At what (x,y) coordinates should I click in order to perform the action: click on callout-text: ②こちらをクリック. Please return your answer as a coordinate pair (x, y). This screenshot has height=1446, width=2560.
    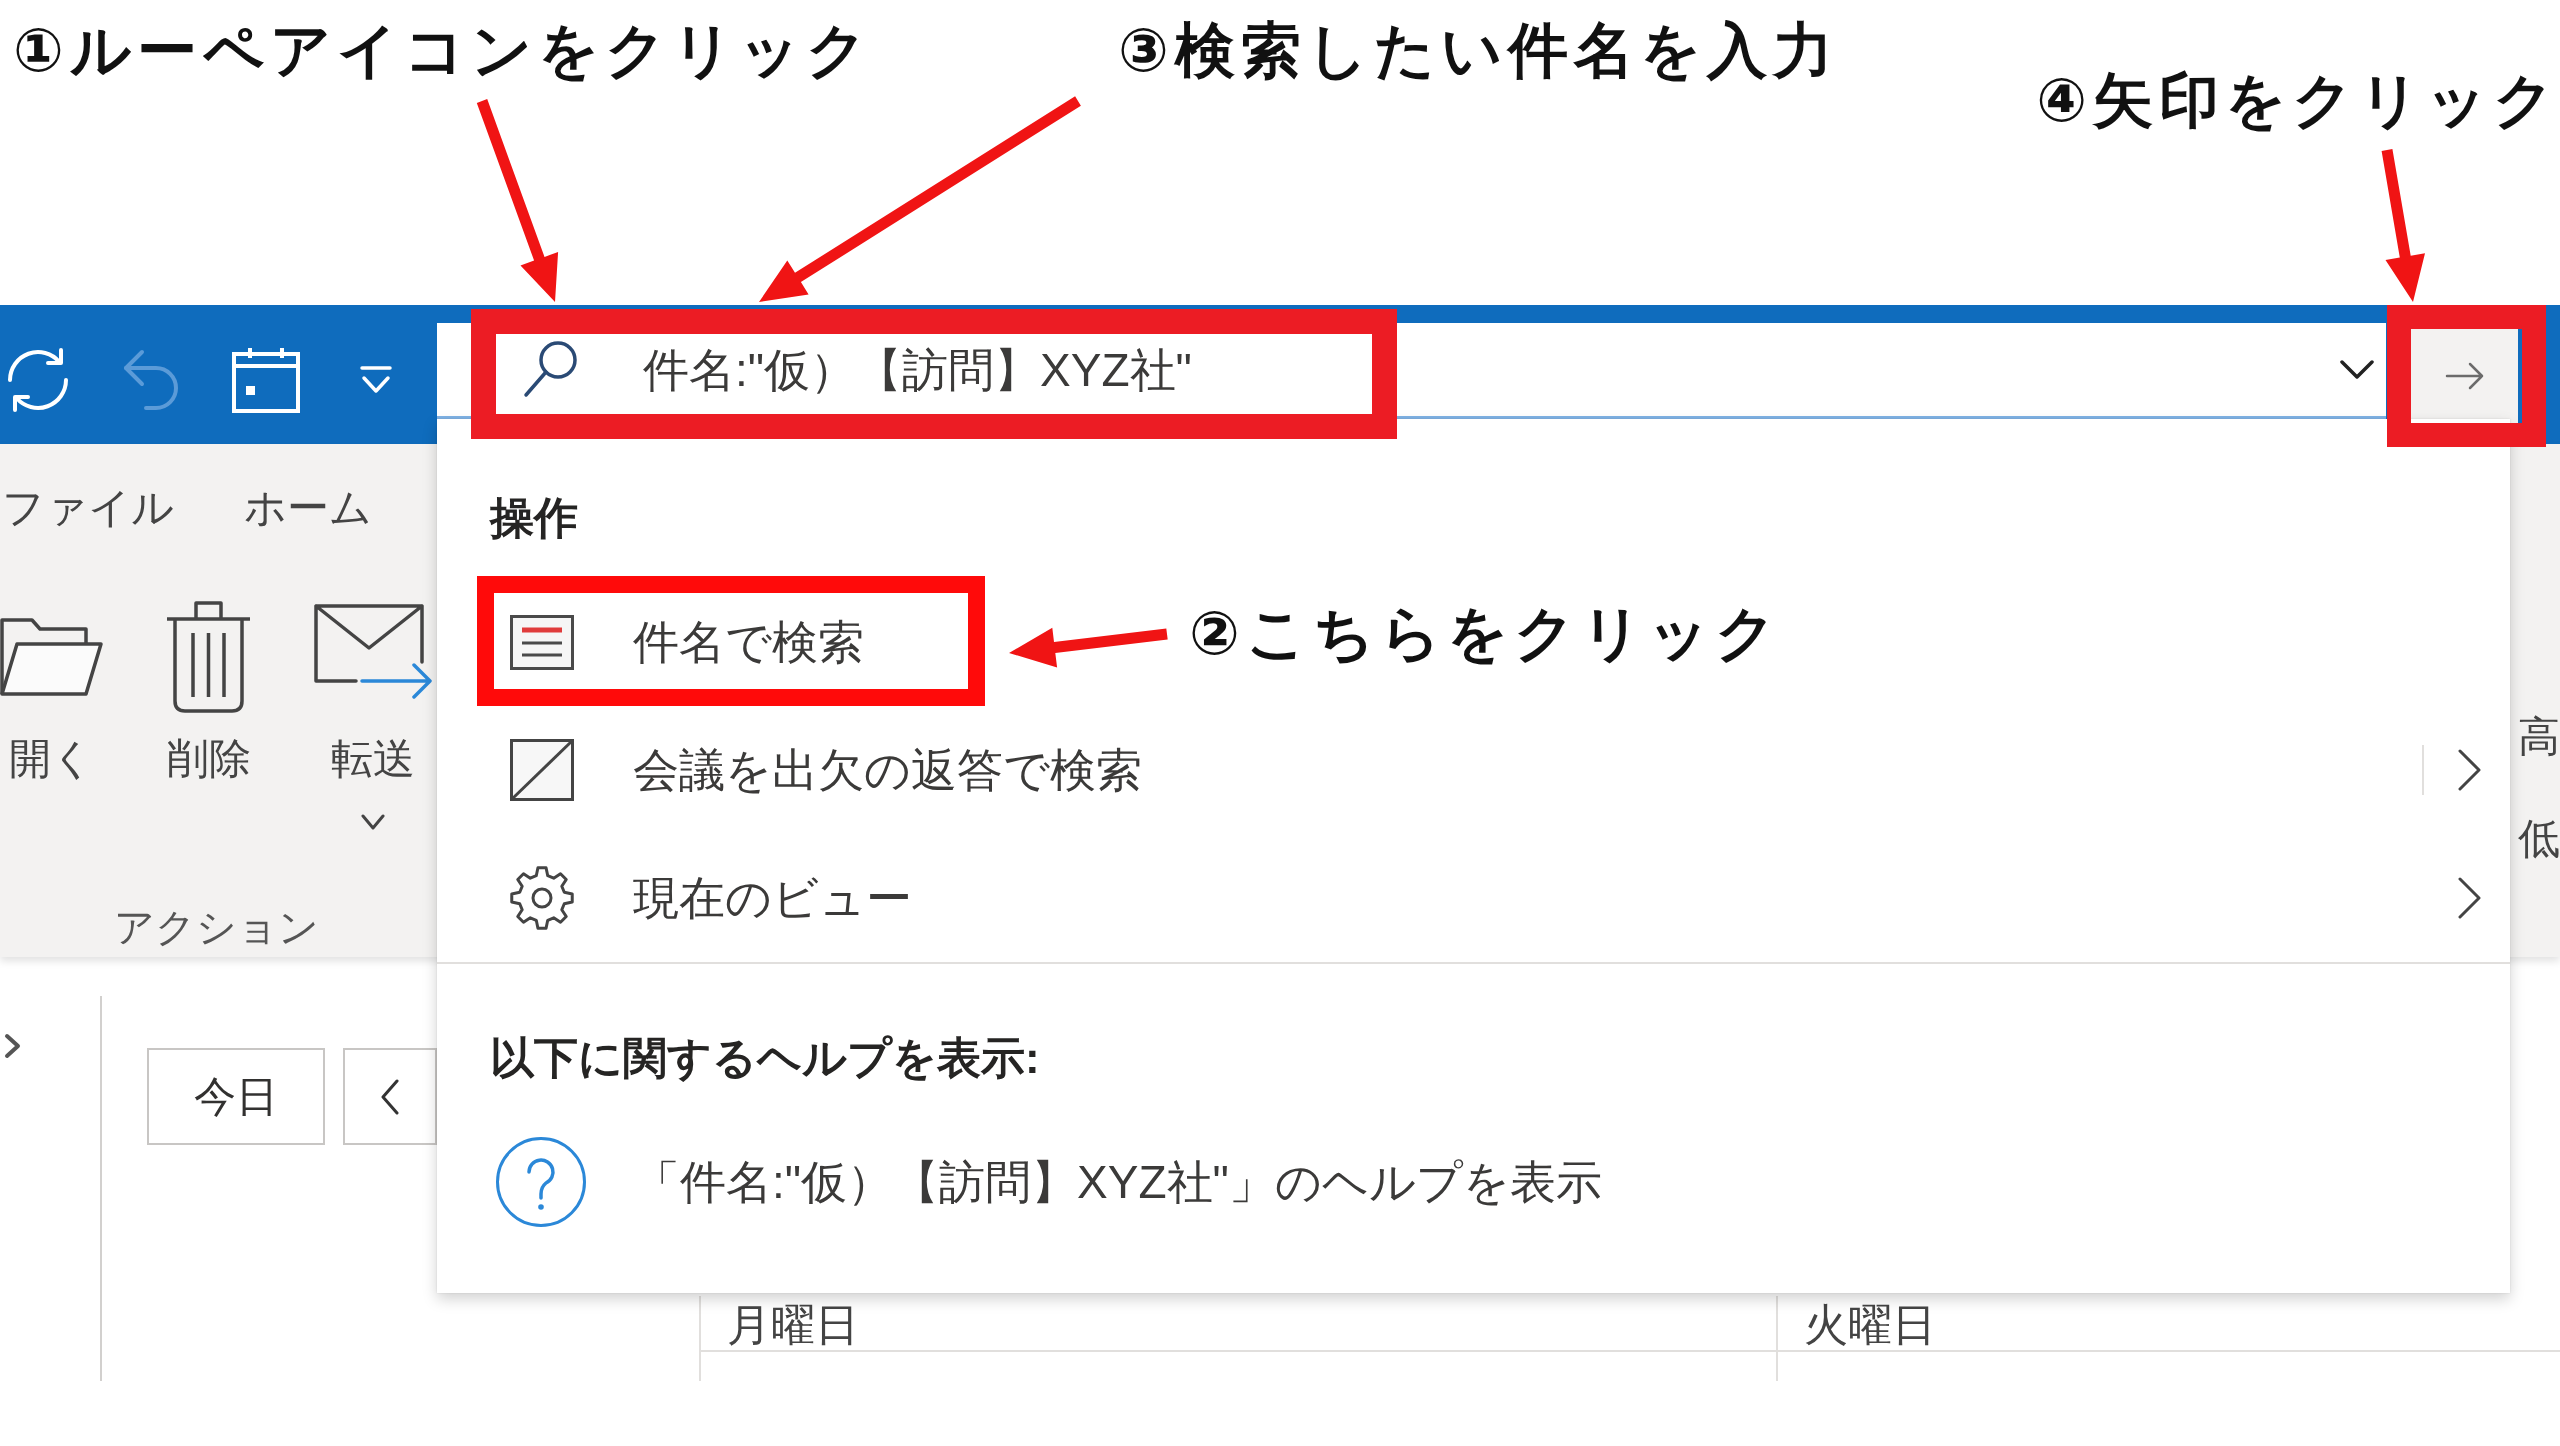
    Looking at the image, I should click on (1485, 633).